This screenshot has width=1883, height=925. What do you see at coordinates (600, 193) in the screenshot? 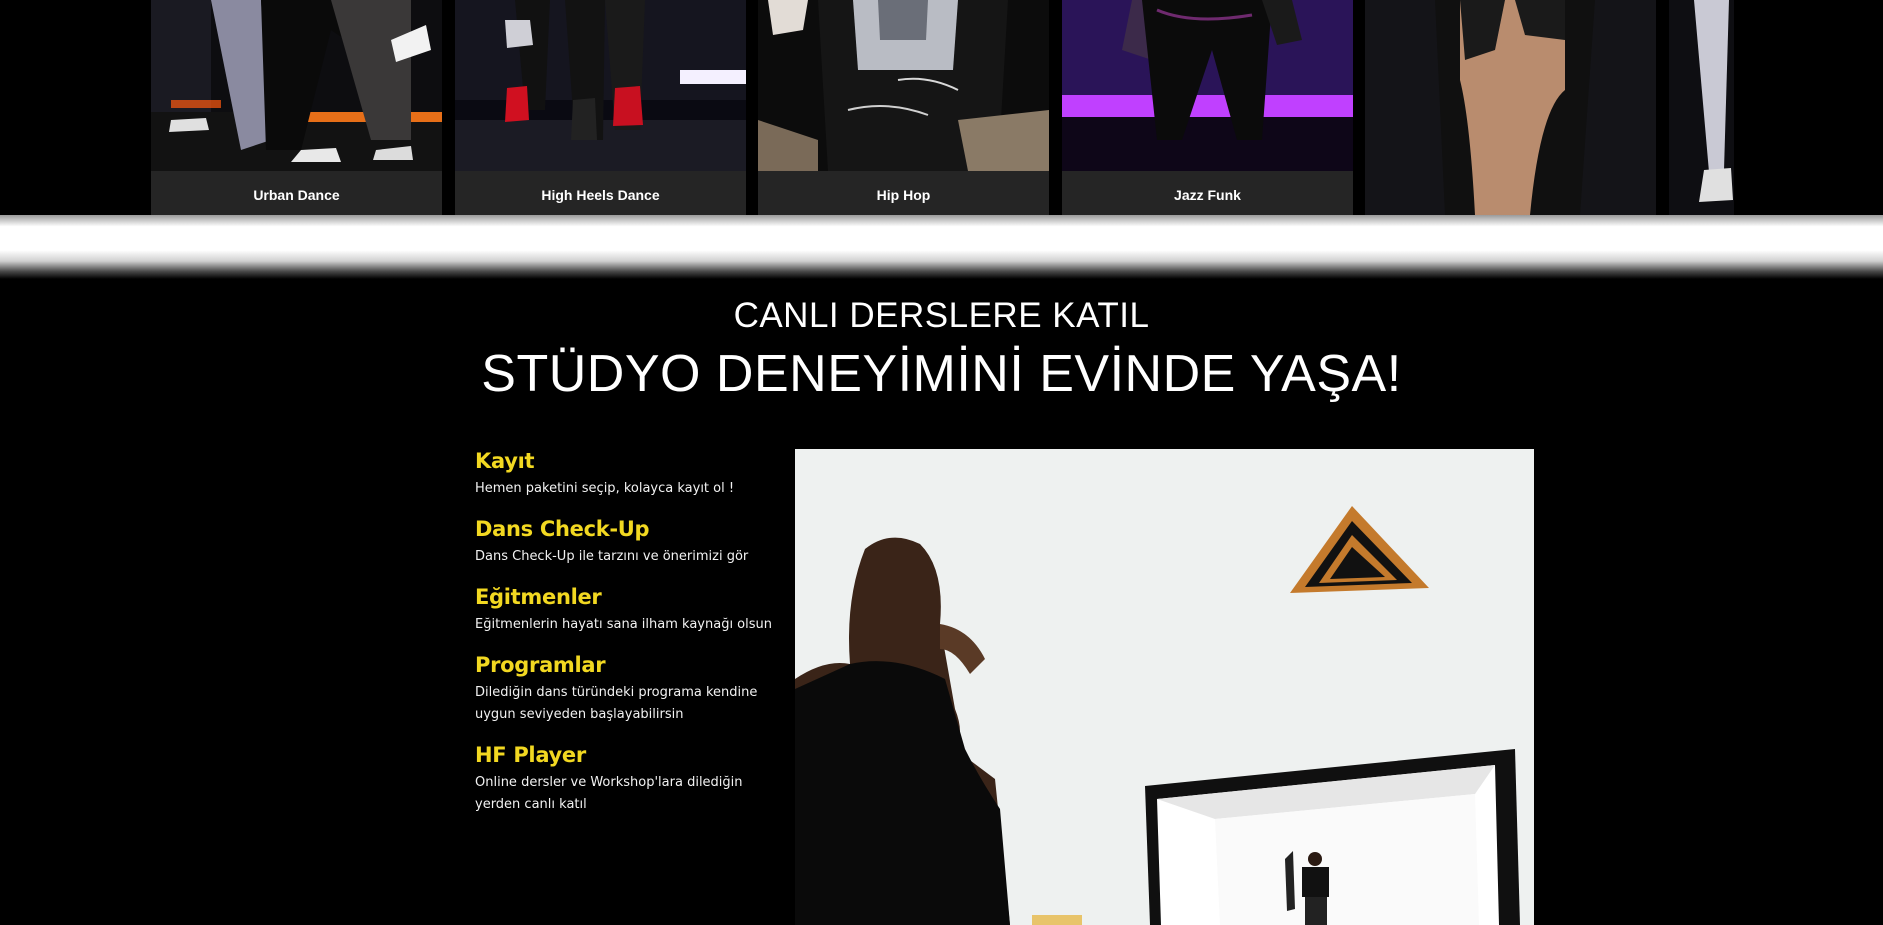
I see `carousel-card-label: High Heels Dance` at bounding box center [600, 193].